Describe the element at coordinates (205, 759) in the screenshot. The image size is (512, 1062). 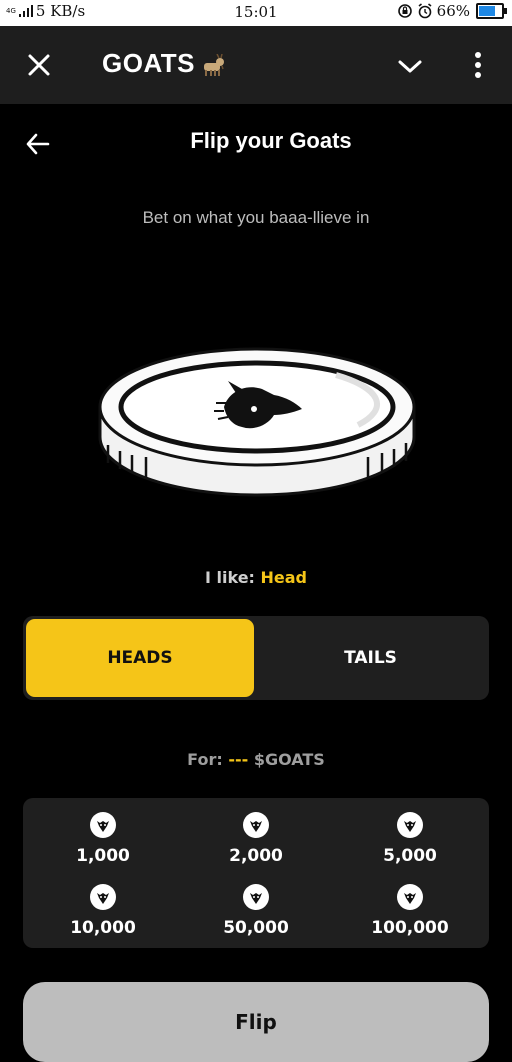
I see `bet-amount-label: For:` at that location.